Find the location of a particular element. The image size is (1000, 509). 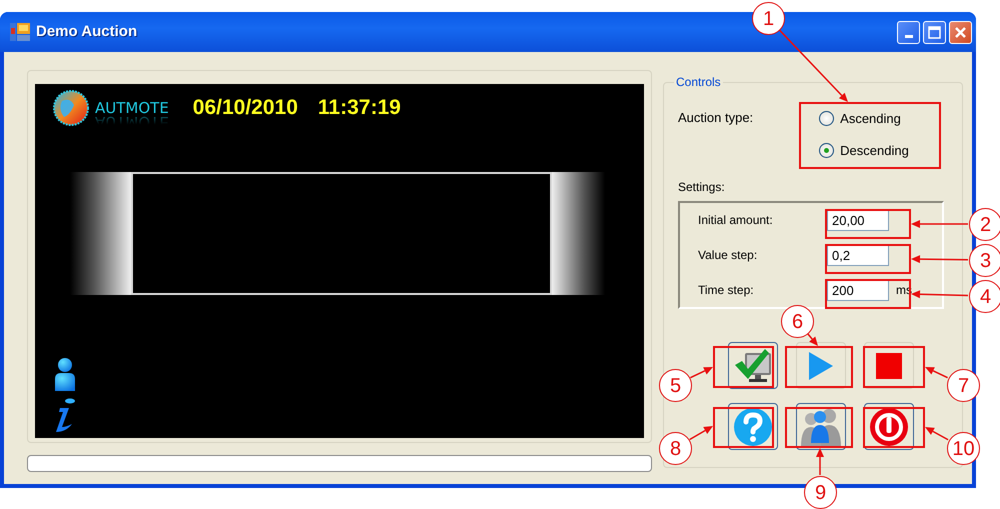

input-field: 0,2 is located at coordinates (858, 255).